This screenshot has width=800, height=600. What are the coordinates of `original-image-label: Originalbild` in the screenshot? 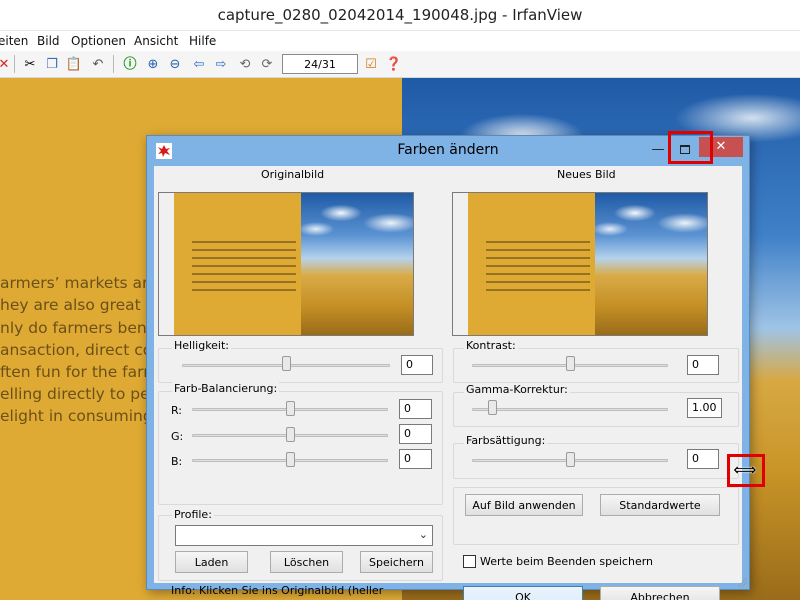 It's located at (293, 174).